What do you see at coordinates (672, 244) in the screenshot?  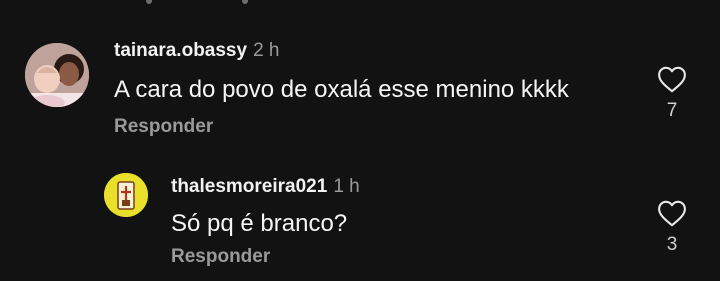 I see `like-count: 3` at bounding box center [672, 244].